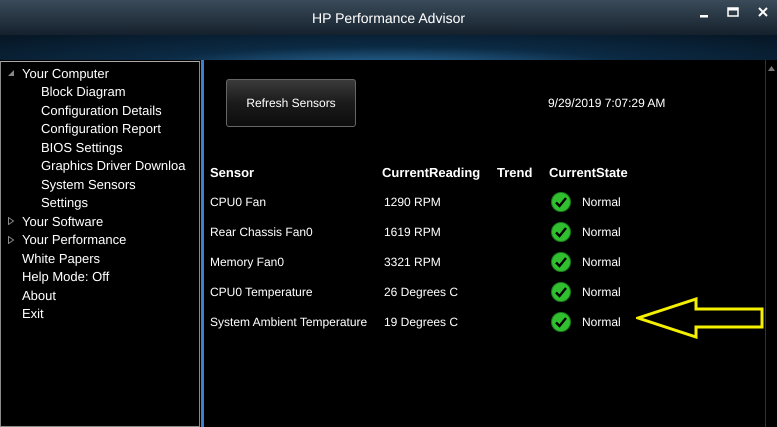 This screenshot has width=777, height=427. Describe the element at coordinates (389, 18) in the screenshot. I see `window-title: HP Performance Advisor` at that location.